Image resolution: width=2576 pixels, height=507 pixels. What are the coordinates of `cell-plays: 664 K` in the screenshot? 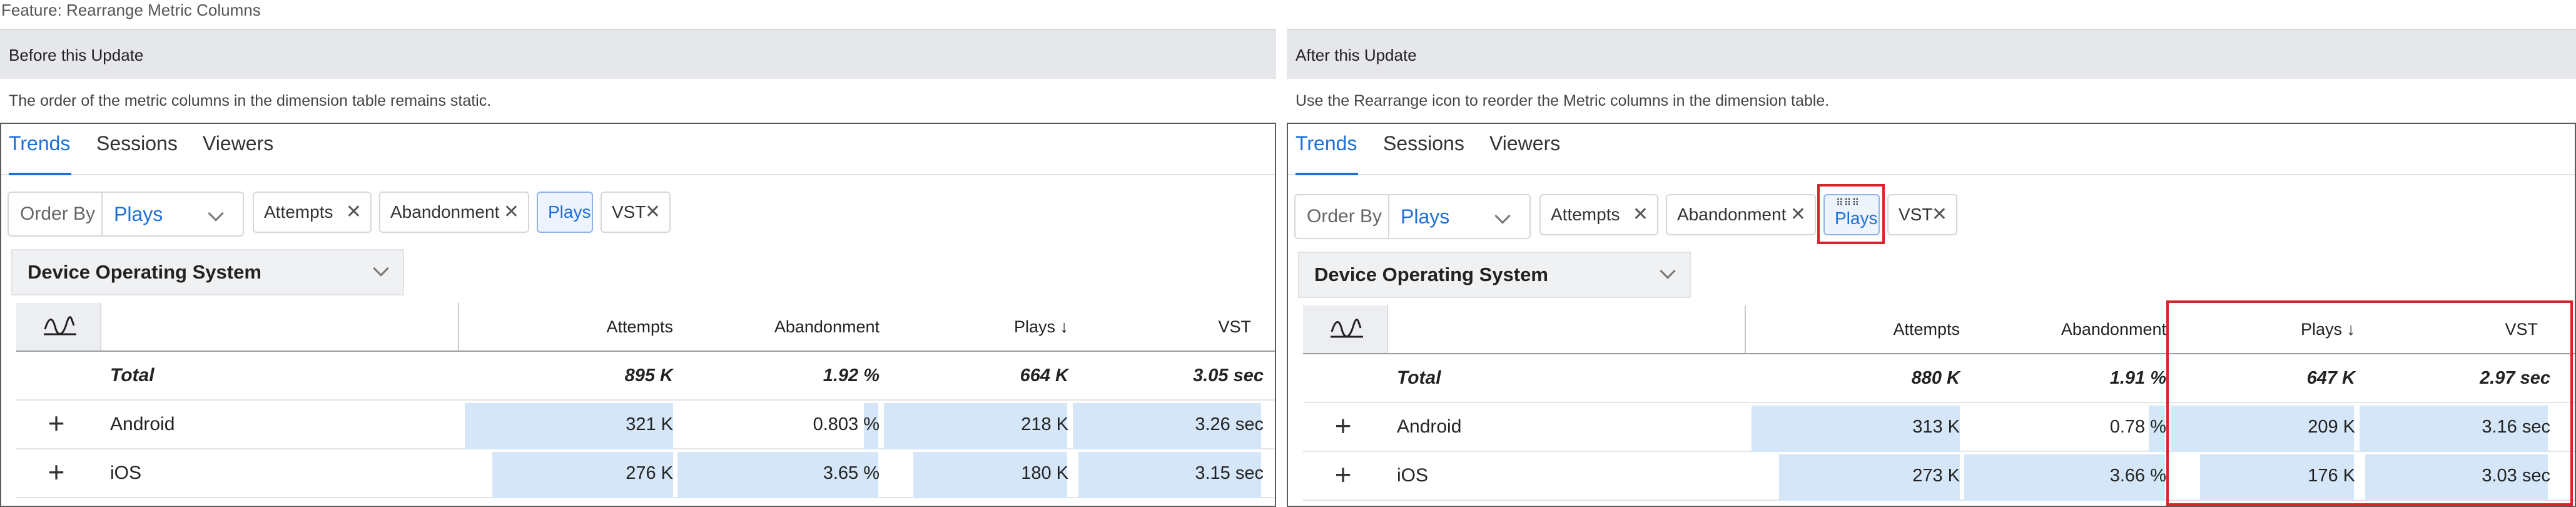 It's located at (1044, 376).